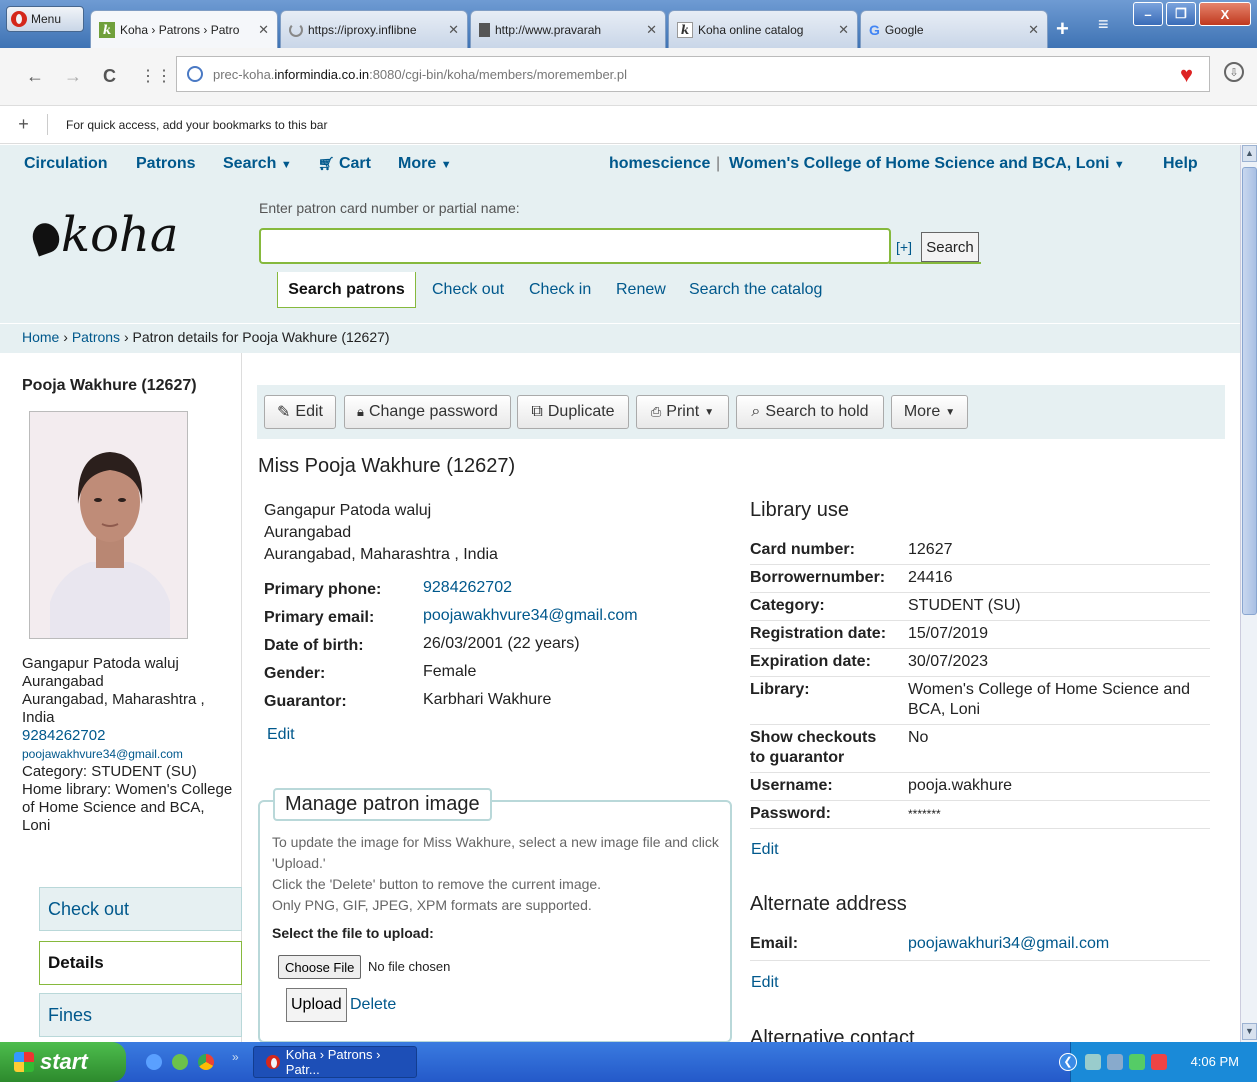 This screenshot has width=1257, height=1082. What do you see at coordinates (765, 850) in the screenshot?
I see `edit-library-use-link: Edit` at bounding box center [765, 850].